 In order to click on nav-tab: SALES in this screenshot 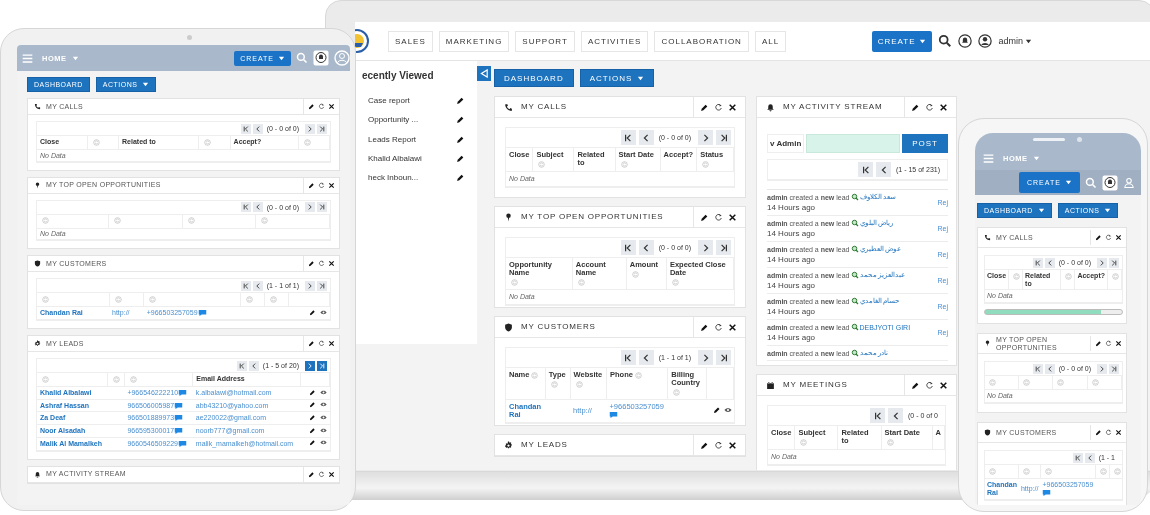, I will do `click(410, 41)`.